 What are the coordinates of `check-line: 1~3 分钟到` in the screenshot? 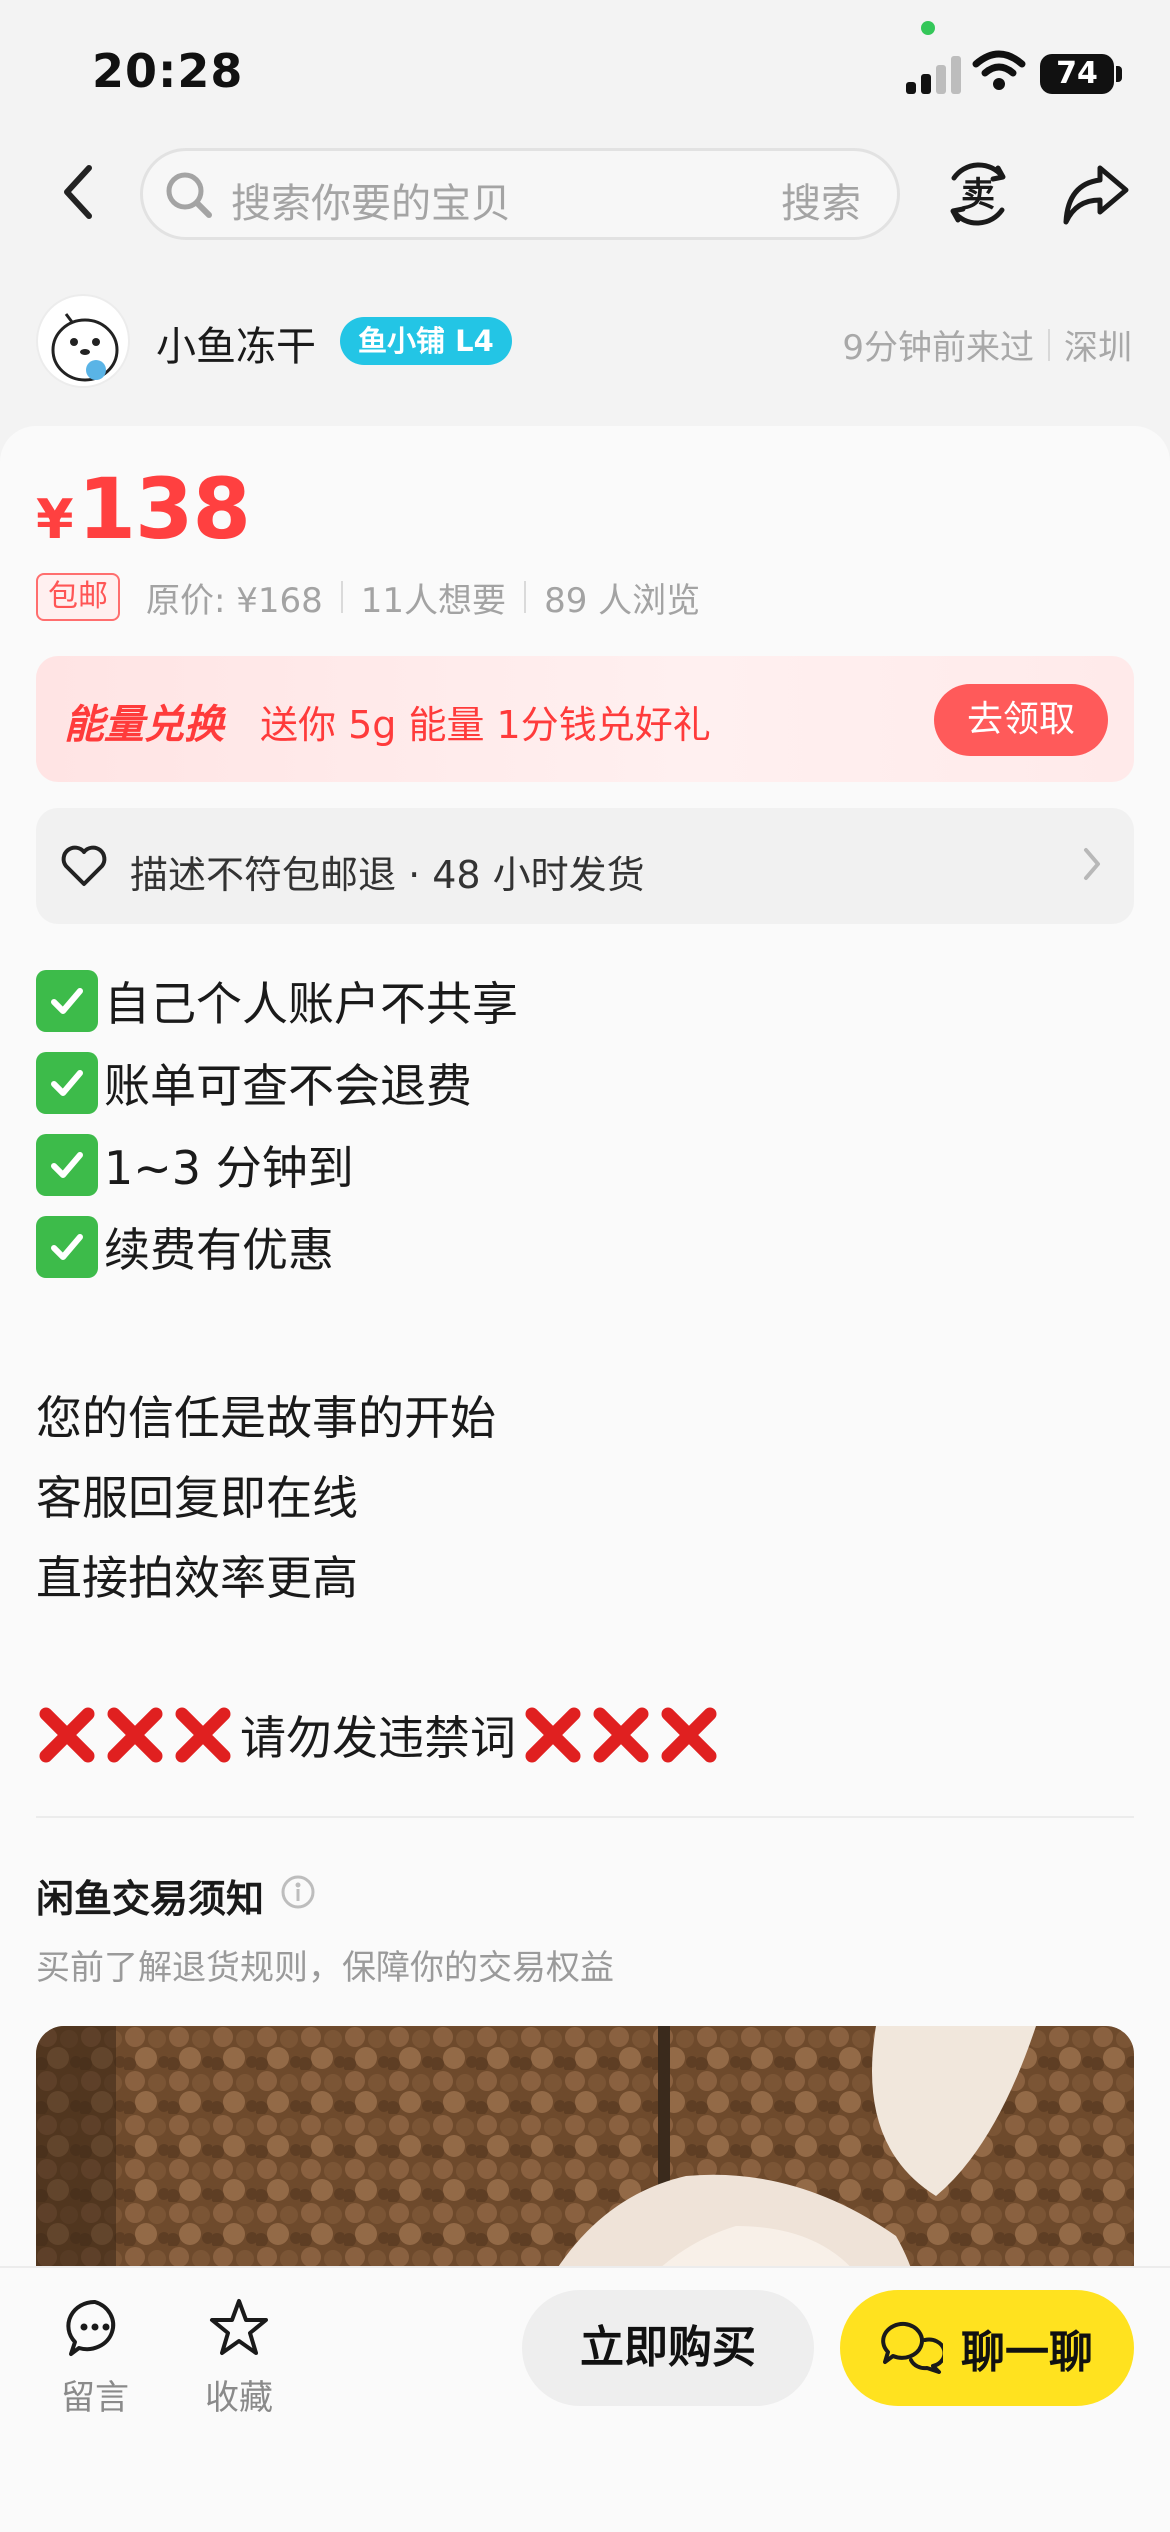 It's located at (195, 1165).